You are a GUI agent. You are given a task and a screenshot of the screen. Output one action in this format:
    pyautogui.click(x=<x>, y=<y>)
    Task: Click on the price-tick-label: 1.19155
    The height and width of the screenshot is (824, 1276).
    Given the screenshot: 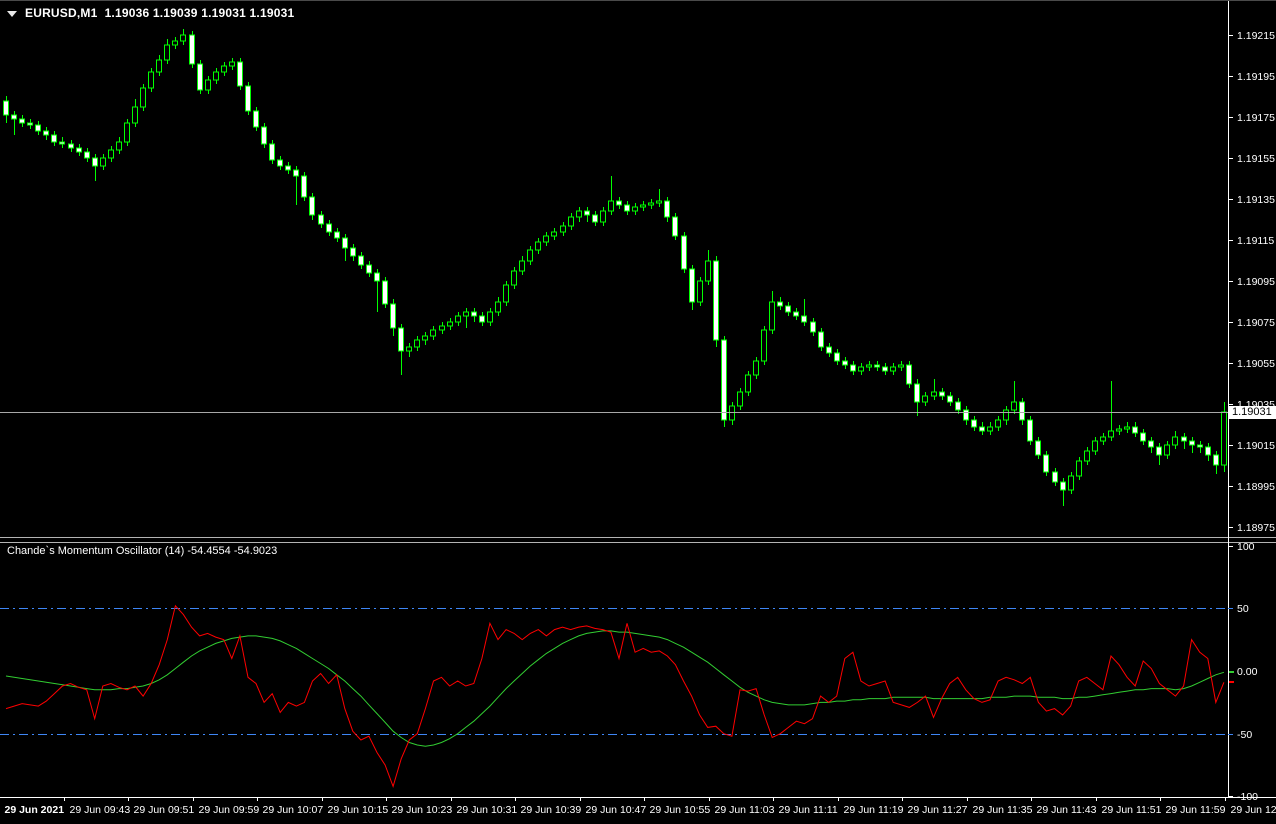 What is the action you would take?
    pyautogui.click(x=1256, y=159)
    